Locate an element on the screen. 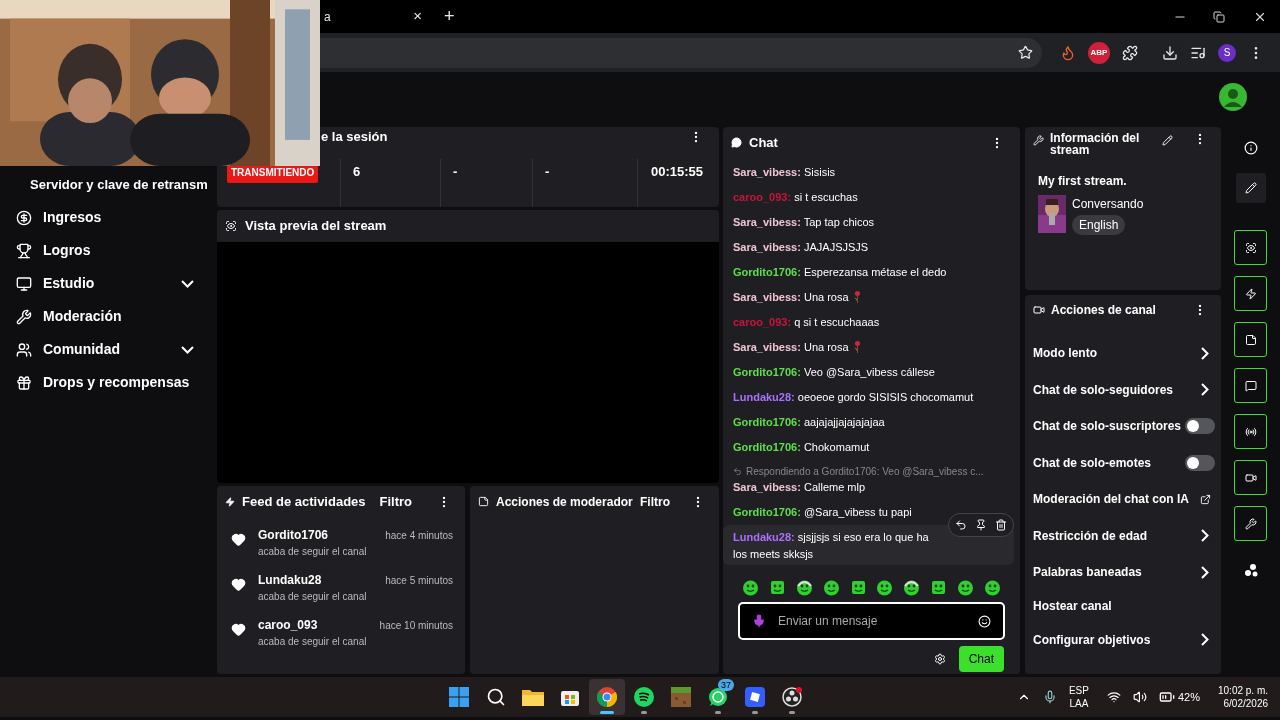 The height and width of the screenshot is (720, 1280). chat-message: Gordito1706: Veo @Sara_vibess cállese is located at coordinates (868, 372).